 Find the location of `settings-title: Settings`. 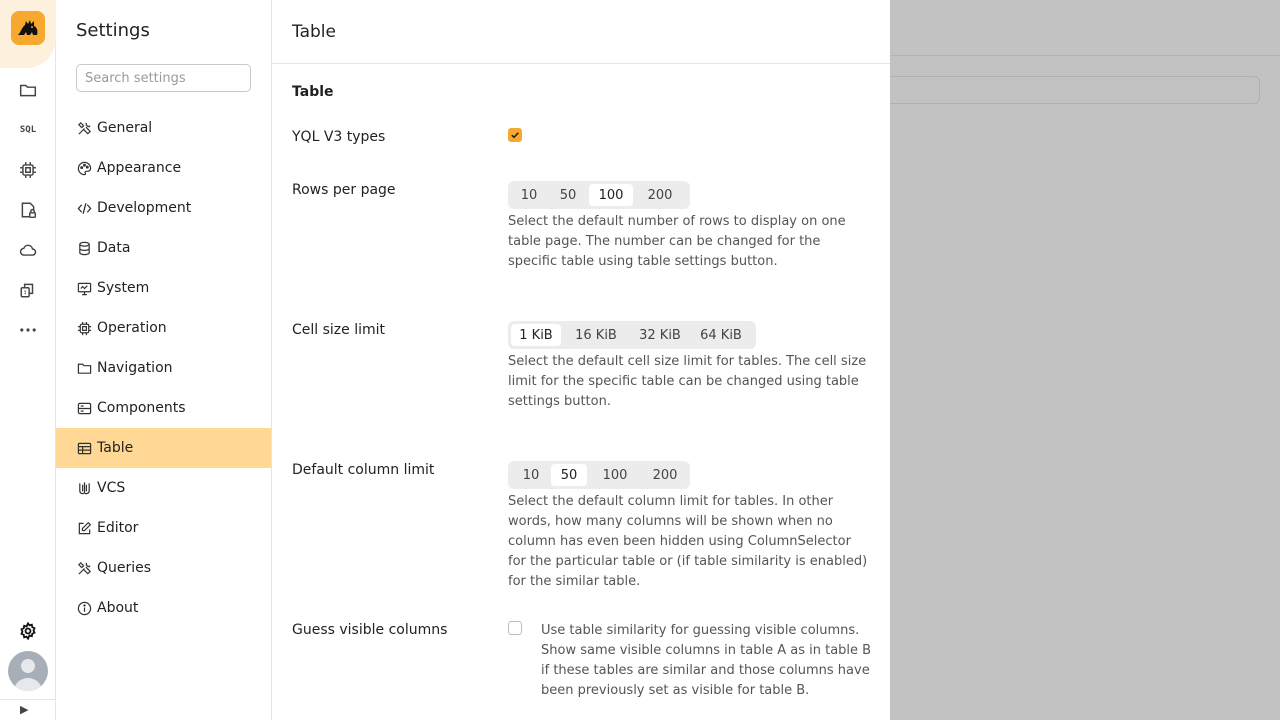

settings-title: Settings is located at coordinates (113, 30).